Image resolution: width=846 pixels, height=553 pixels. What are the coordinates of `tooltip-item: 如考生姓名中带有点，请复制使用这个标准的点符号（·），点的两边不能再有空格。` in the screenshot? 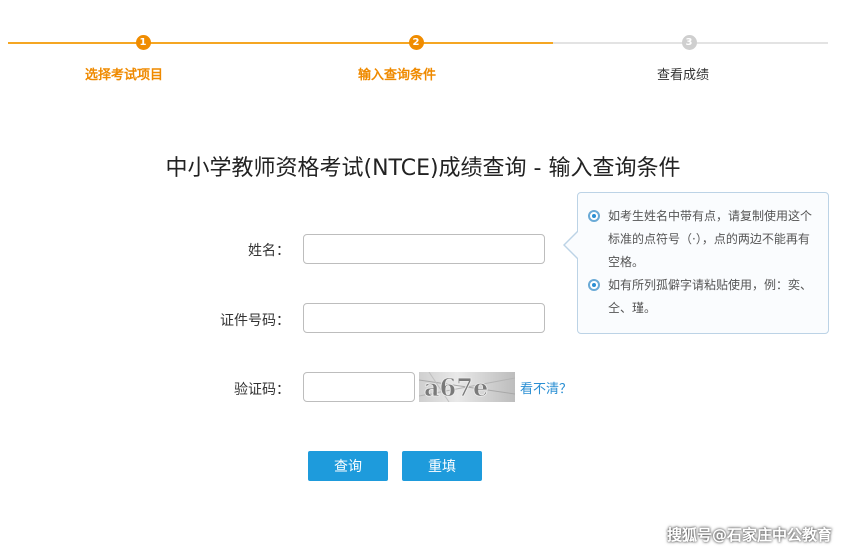 It's located at (702, 239).